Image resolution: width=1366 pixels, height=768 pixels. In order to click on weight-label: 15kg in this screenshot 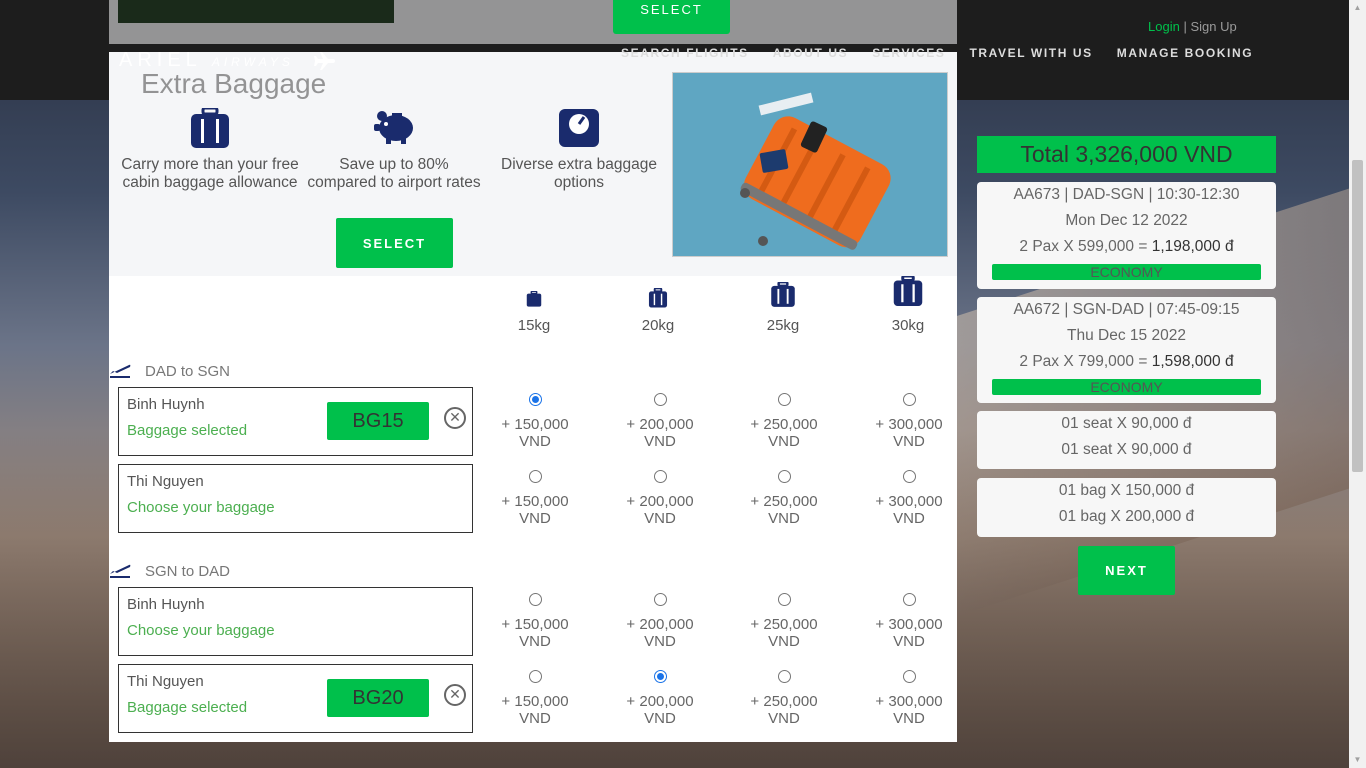, I will do `click(534, 325)`.